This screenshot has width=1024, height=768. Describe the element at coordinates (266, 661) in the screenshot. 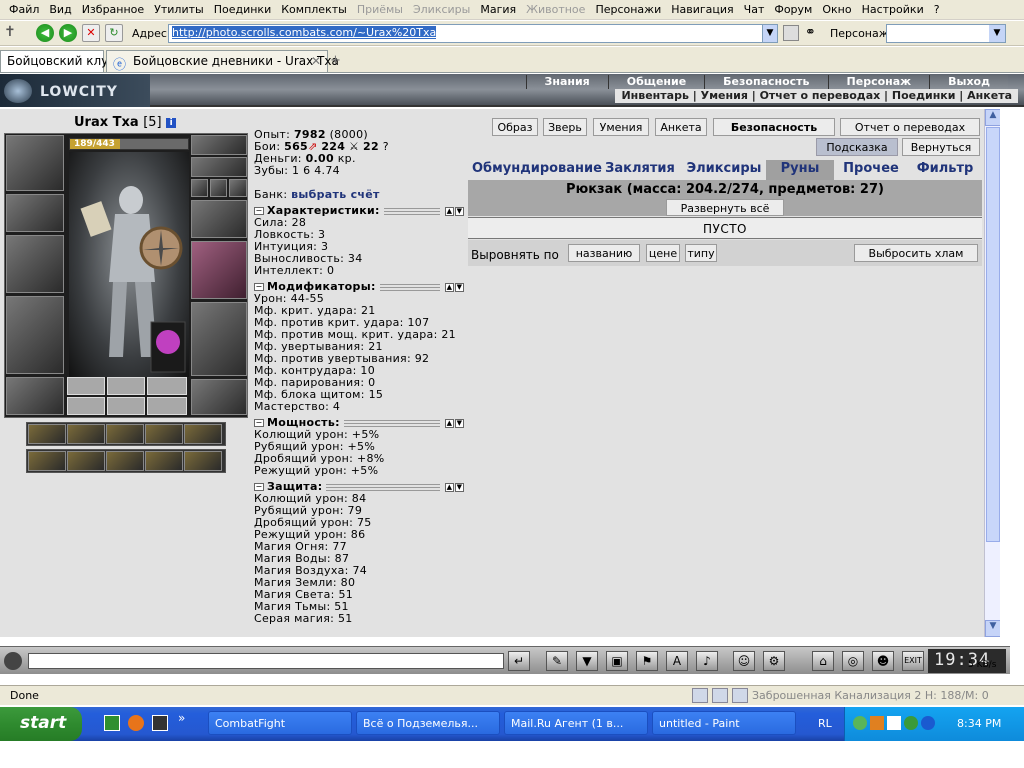

I see `chat-input` at that location.